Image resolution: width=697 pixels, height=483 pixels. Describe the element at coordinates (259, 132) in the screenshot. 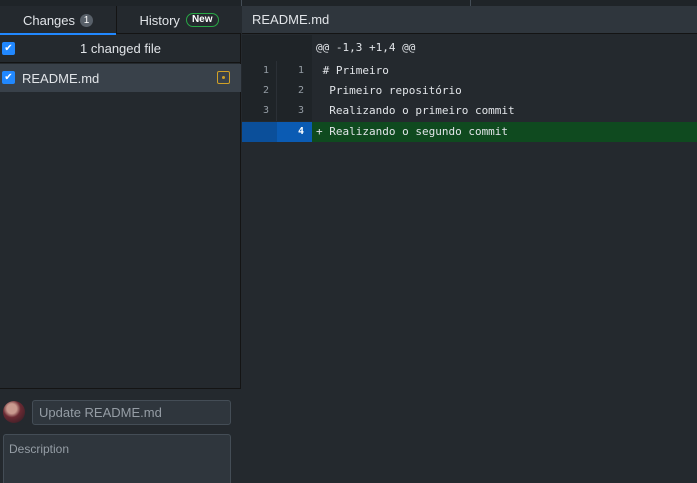

I see `old-line-number` at that location.